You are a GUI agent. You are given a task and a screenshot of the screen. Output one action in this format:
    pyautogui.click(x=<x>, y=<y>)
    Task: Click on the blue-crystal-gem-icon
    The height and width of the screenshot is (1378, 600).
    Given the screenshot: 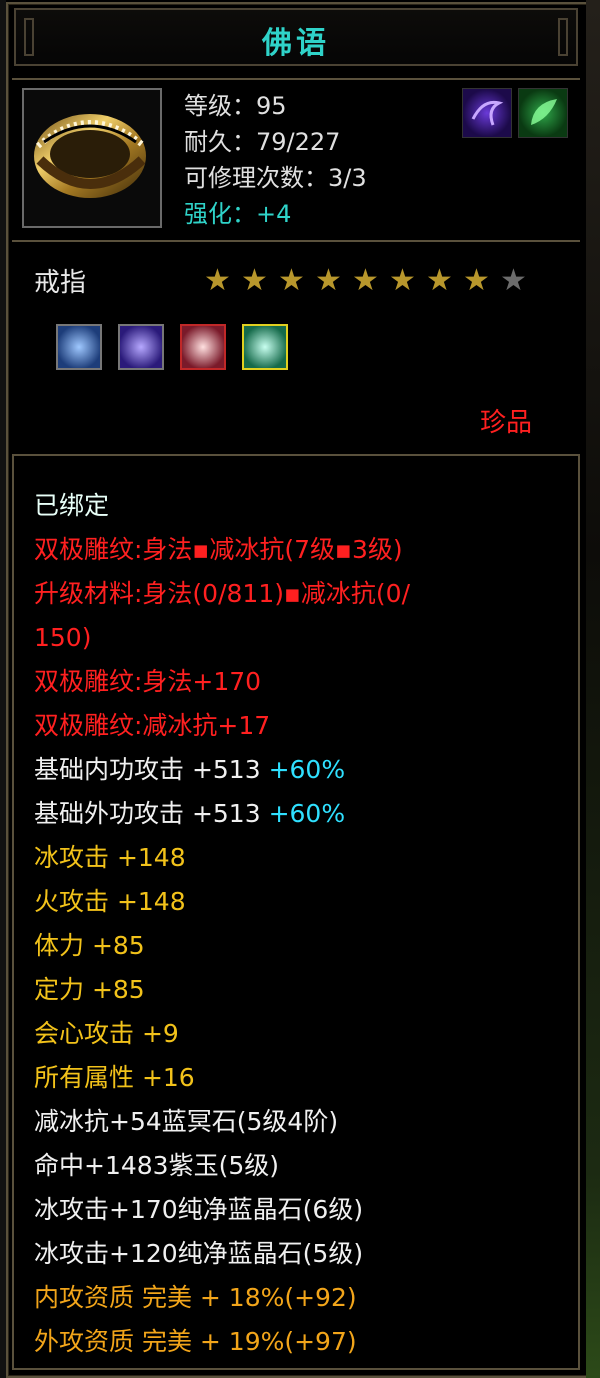 What is the action you would take?
    pyautogui.click(x=79, y=347)
    